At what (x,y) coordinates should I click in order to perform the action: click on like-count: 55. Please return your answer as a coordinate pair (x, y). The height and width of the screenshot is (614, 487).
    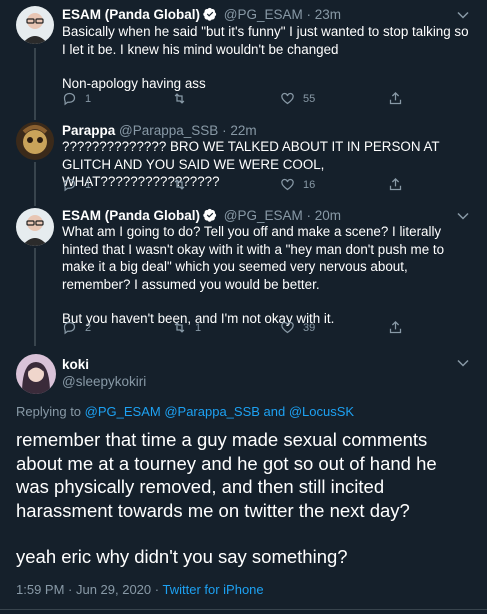
    Looking at the image, I should click on (309, 98).